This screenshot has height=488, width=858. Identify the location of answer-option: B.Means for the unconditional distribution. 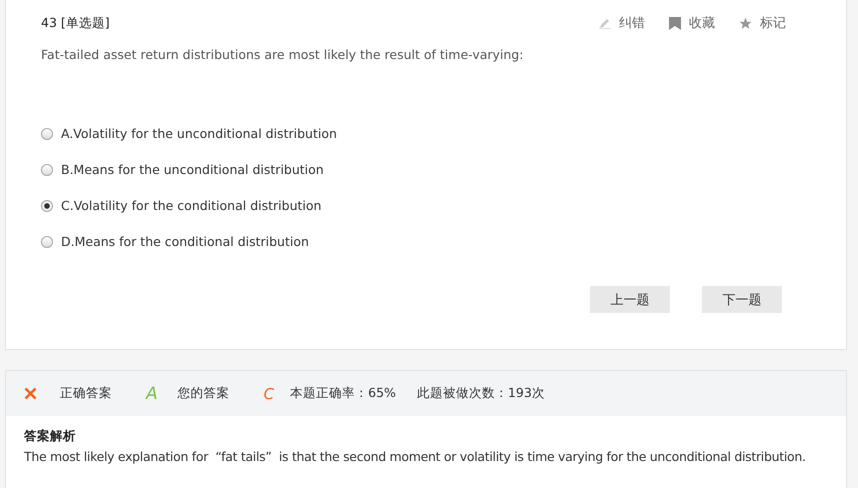
(443, 169).